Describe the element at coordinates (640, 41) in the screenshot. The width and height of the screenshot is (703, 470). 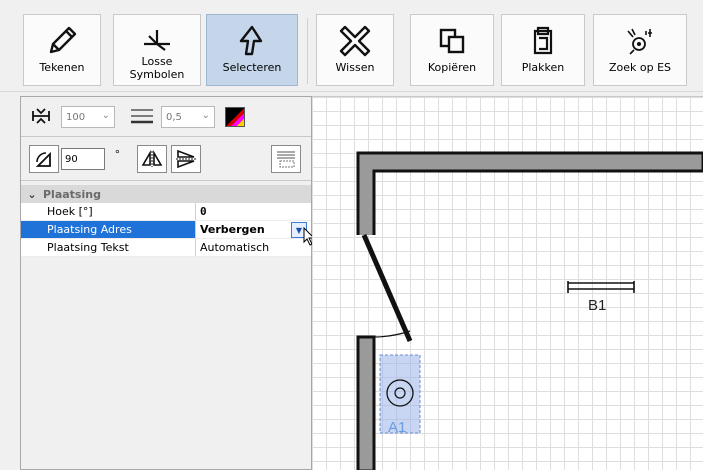
I see `search-es-icon` at that location.